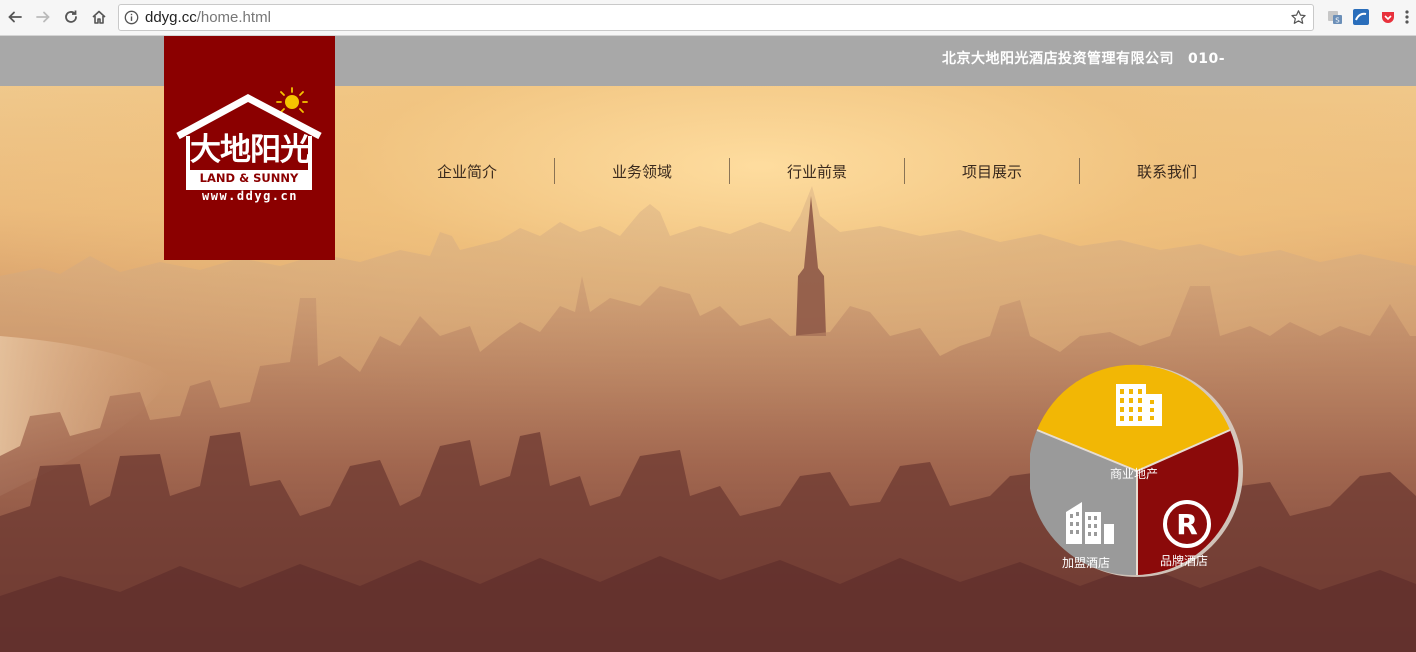 This screenshot has width=1416, height=652. I want to click on logo-website: www.ddyg.cn, so click(250, 196).